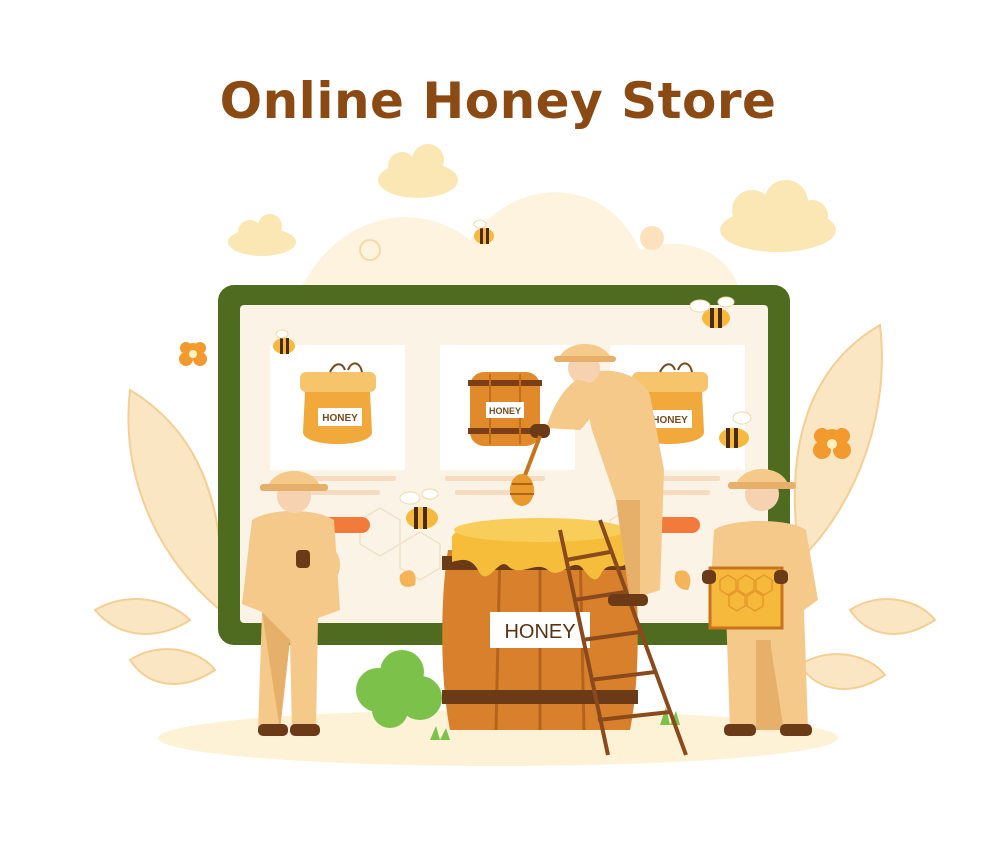 The image size is (996, 844). I want to click on honeycomb-frame-icon, so click(746, 598).